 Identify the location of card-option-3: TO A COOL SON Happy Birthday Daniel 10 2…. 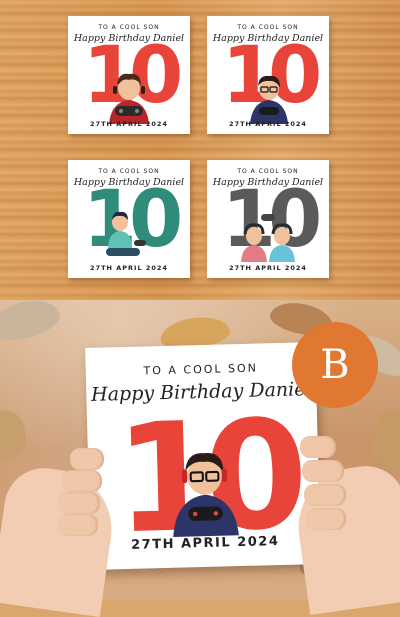
(129, 219).